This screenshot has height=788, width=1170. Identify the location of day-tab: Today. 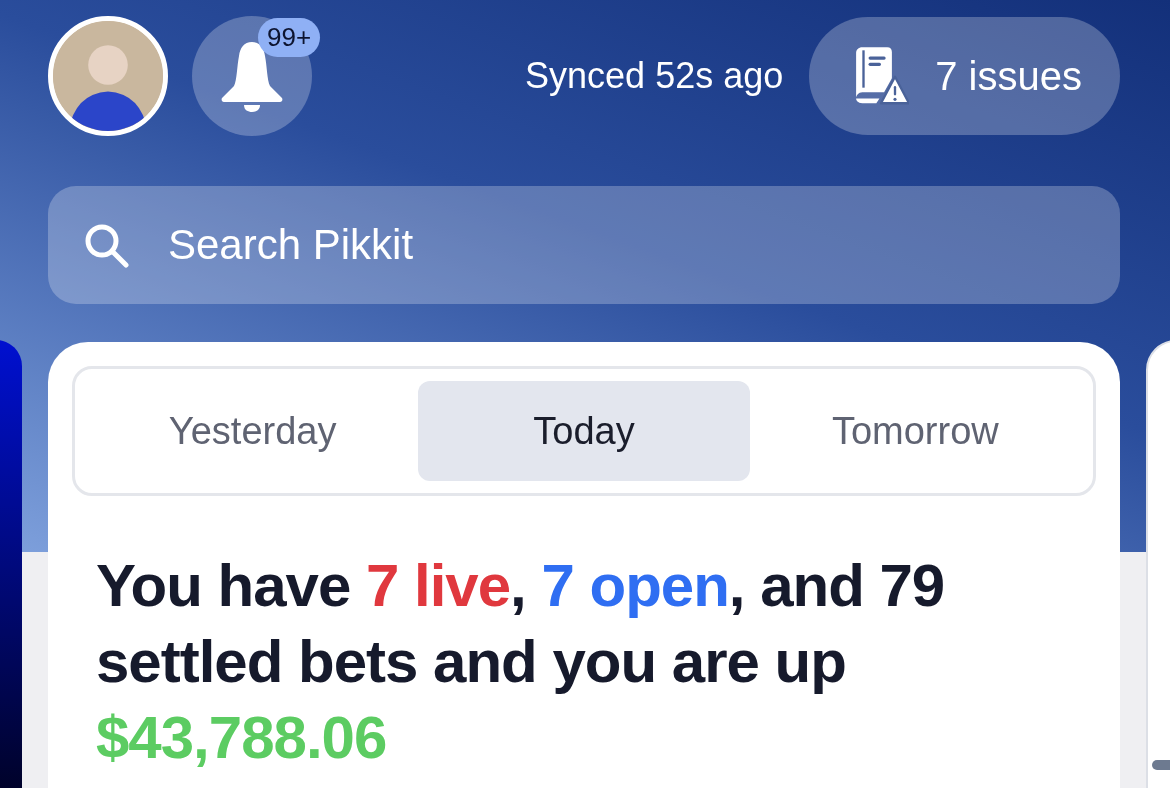
(584, 431).